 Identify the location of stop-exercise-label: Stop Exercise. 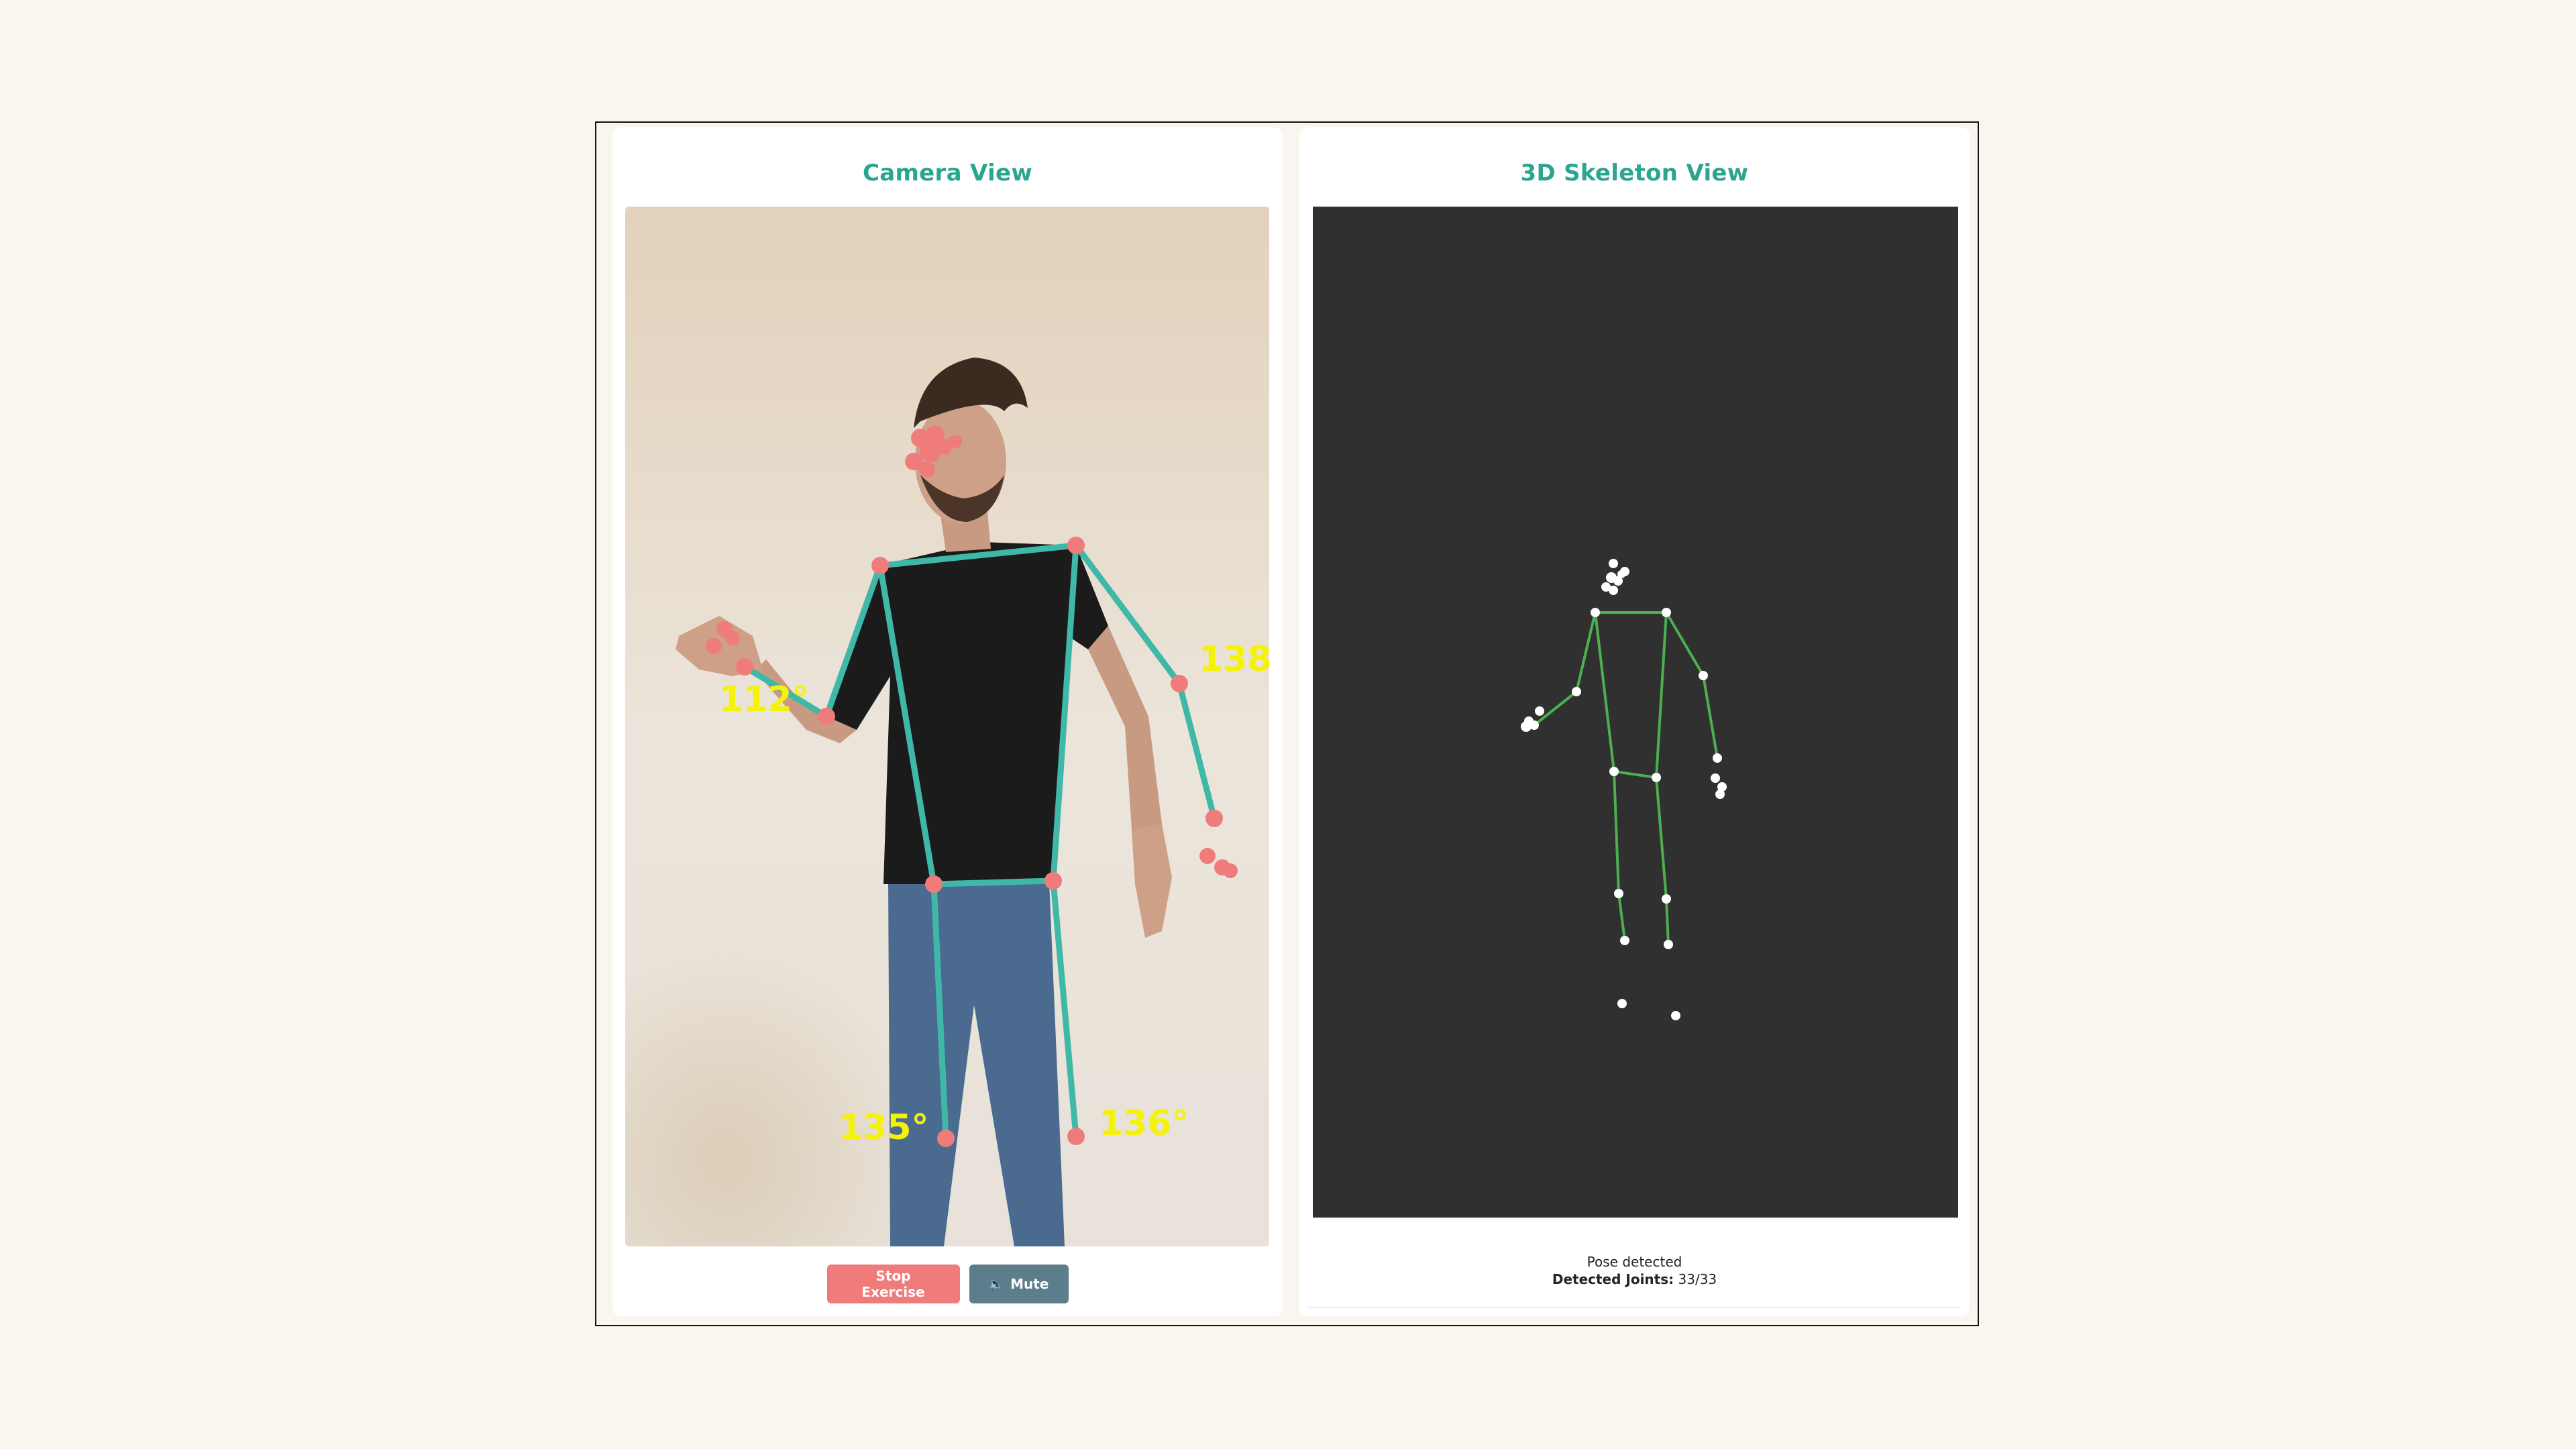
(893, 1284).